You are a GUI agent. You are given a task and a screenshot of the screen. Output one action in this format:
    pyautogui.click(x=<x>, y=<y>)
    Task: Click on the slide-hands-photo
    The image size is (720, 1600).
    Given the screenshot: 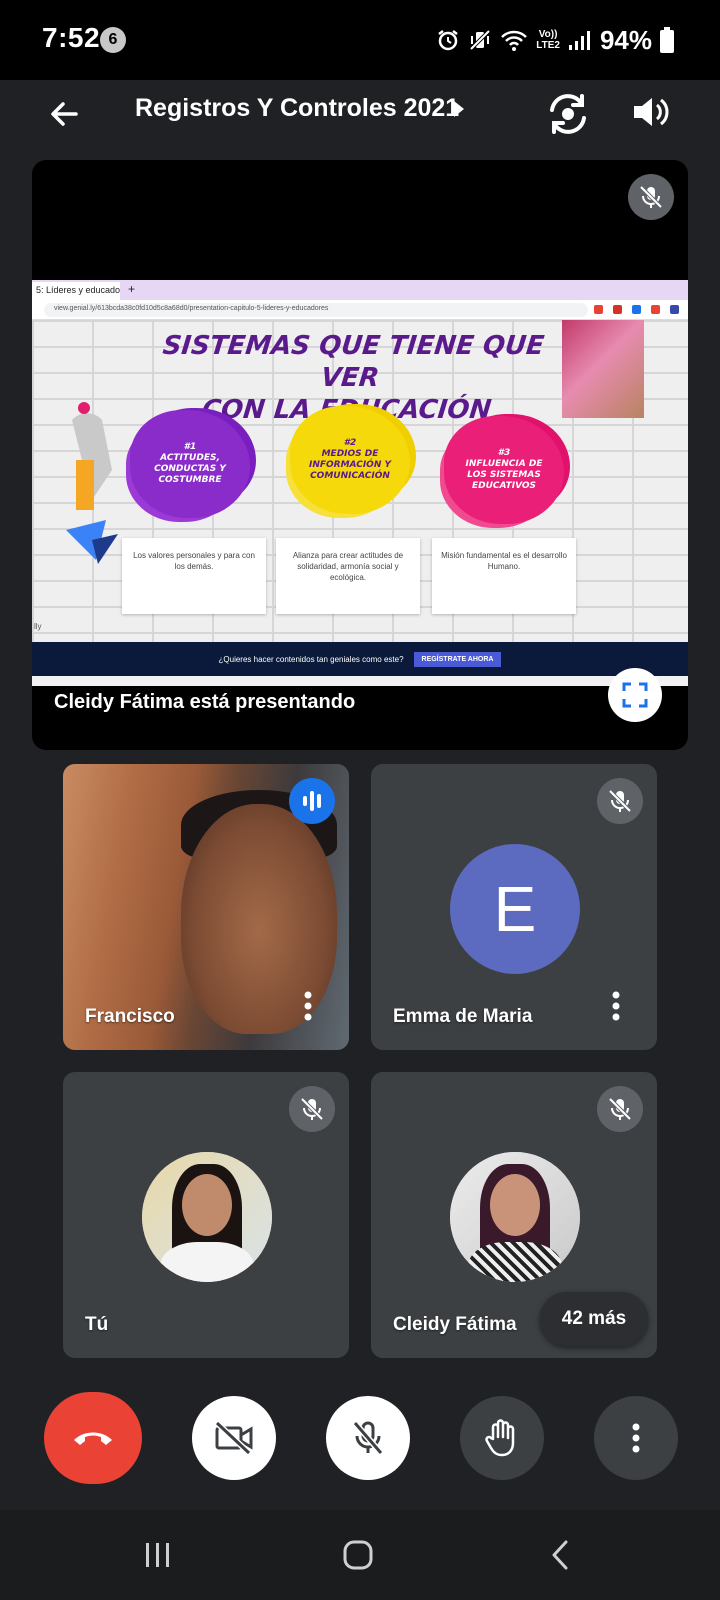 What is the action you would take?
    pyautogui.click(x=603, y=369)
    